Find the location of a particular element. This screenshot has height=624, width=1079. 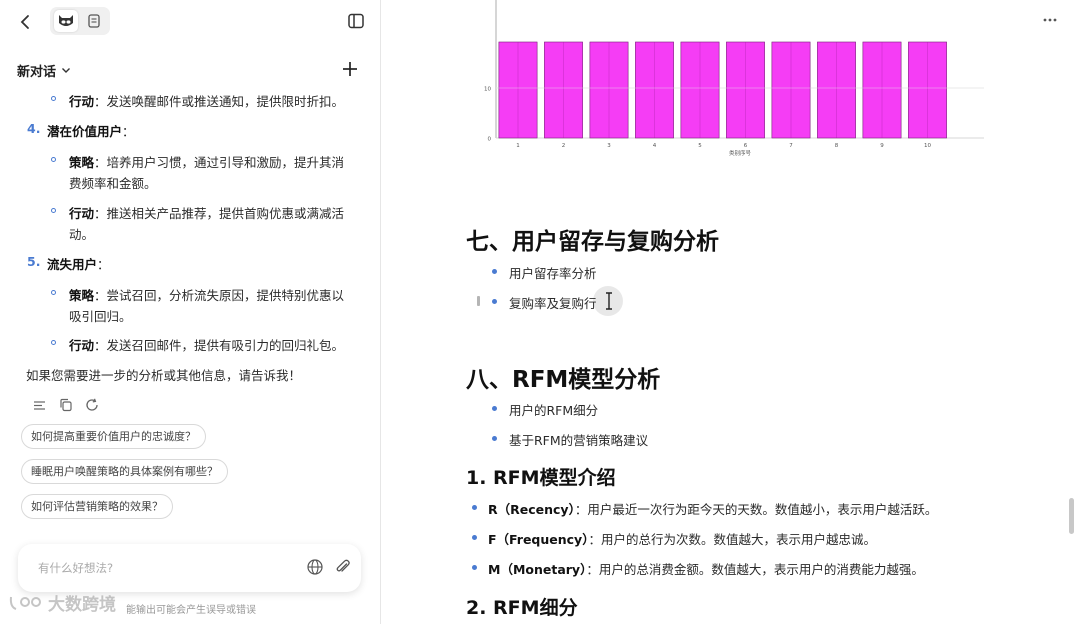

refresh-icon is located at coordinates (92, 405).